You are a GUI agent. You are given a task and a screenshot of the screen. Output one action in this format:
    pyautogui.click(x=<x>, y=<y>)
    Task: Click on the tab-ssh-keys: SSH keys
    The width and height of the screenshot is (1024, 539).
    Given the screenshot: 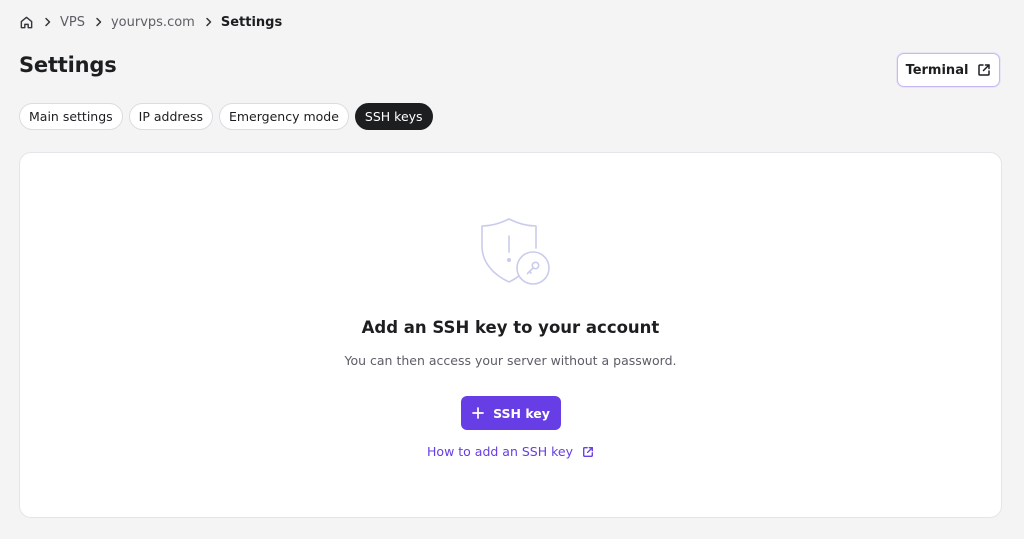 What is the action you would take?
    pyautogui.click(x=393, y=116)
    